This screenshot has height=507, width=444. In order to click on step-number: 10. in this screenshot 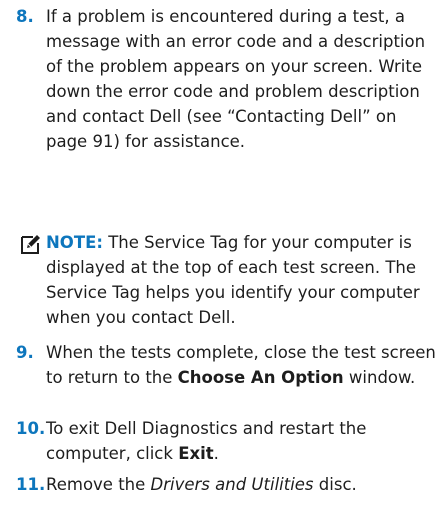, I will do `click(31, 428)`.